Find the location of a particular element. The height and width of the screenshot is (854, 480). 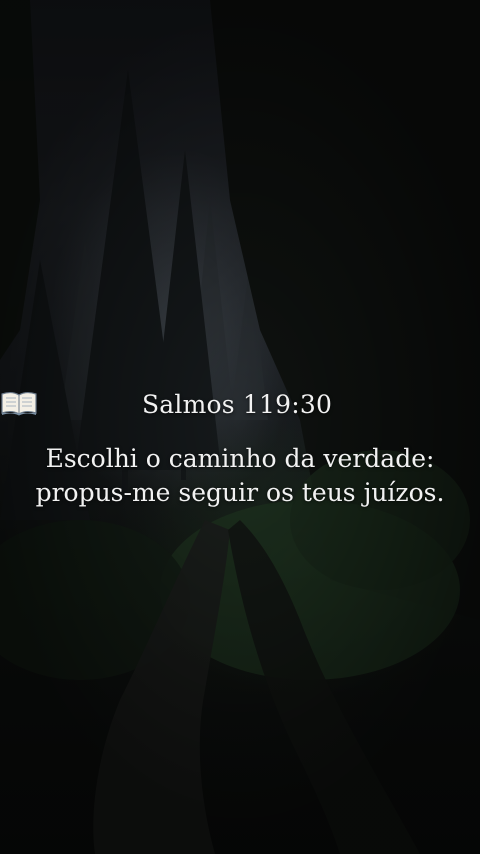

verse-line-2: propus-me seguir os teus juízos. is located at coordinates (240, 492).